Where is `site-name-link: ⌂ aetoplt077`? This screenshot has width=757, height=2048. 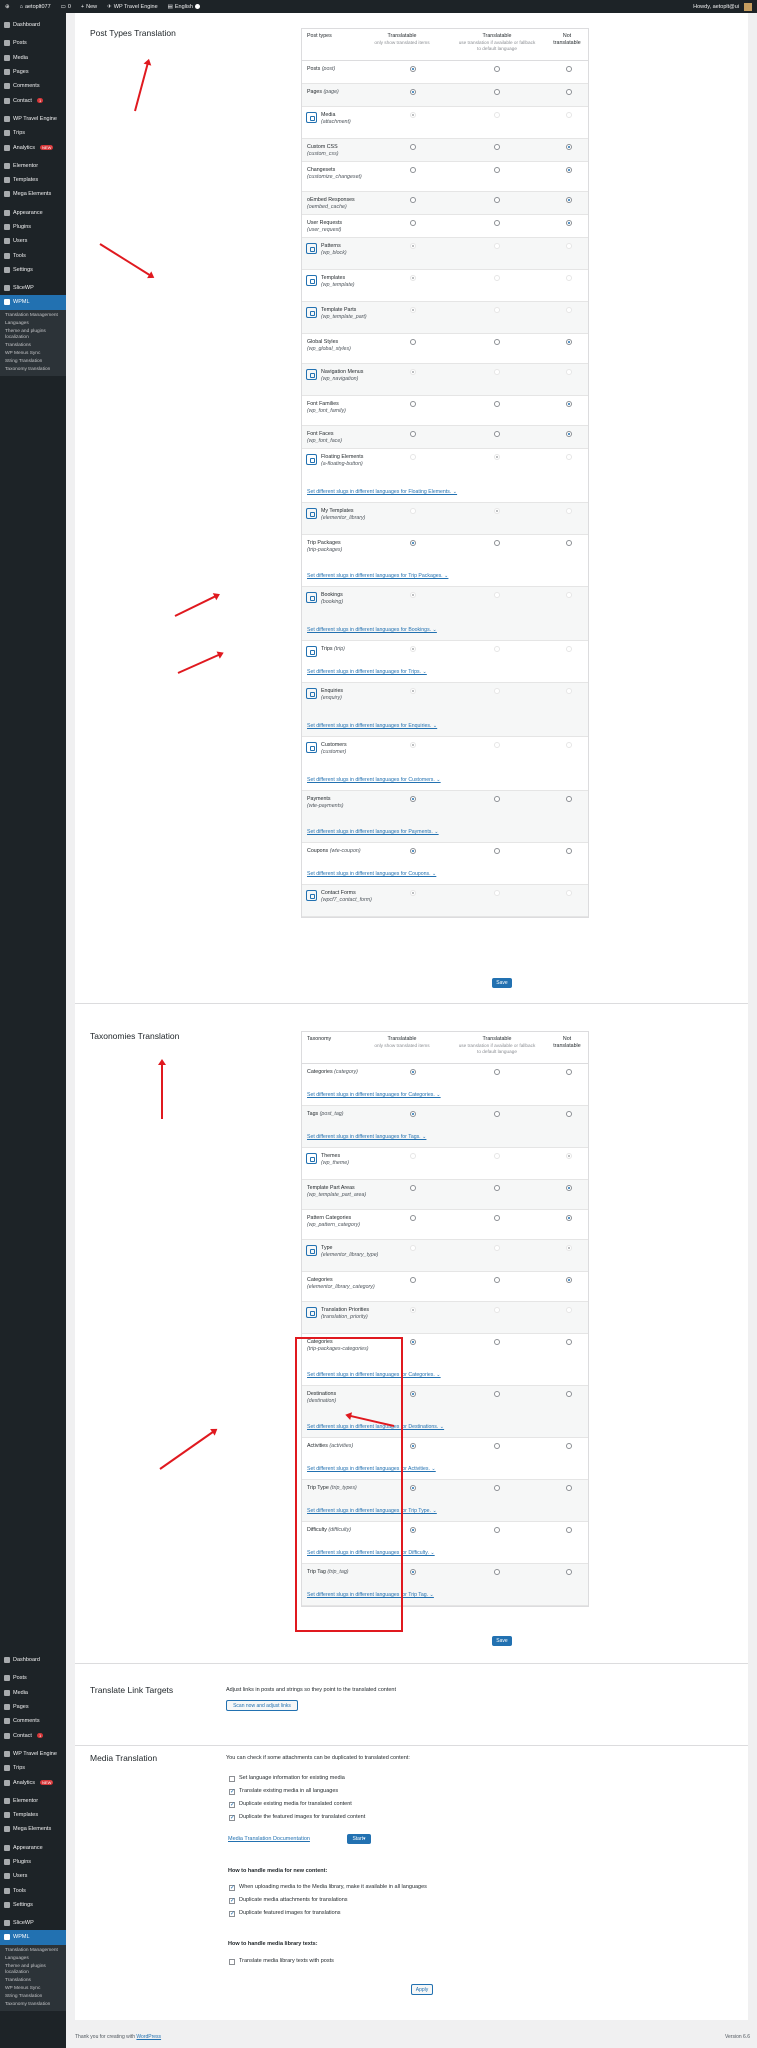 site-name-link: ⌂ aetoplt077 is located at coordinates (35, 6).